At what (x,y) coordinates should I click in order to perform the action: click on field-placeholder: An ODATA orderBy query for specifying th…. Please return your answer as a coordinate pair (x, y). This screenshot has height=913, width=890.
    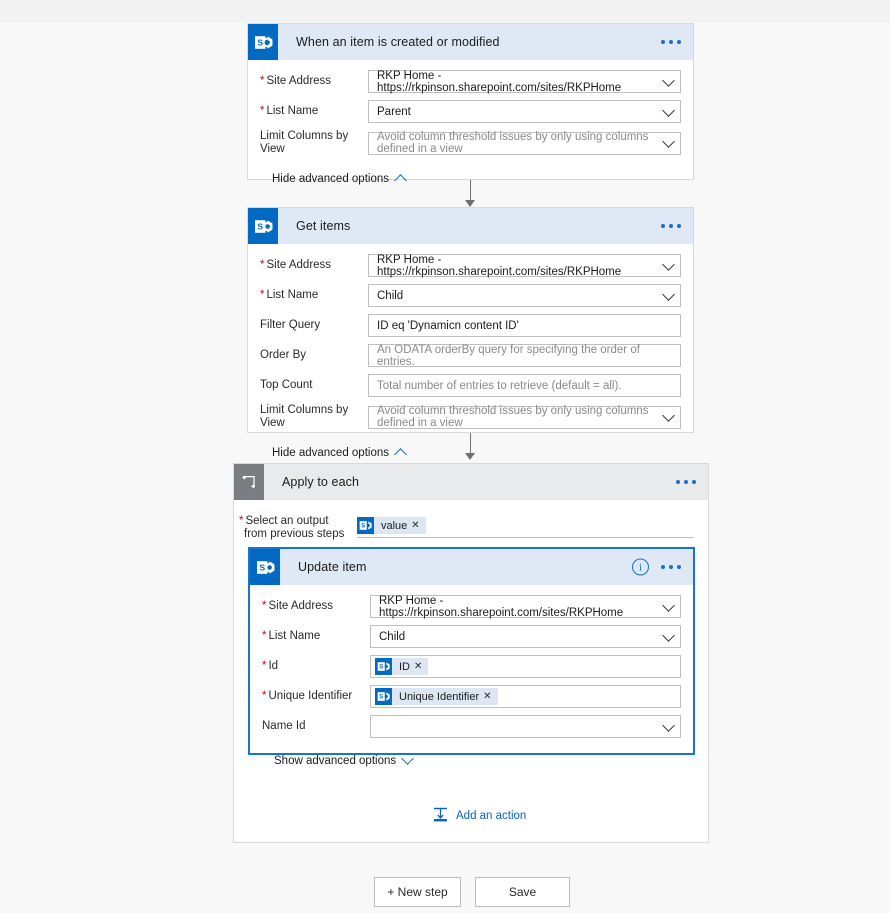
    Looking at the image, I should click on (508, 355).